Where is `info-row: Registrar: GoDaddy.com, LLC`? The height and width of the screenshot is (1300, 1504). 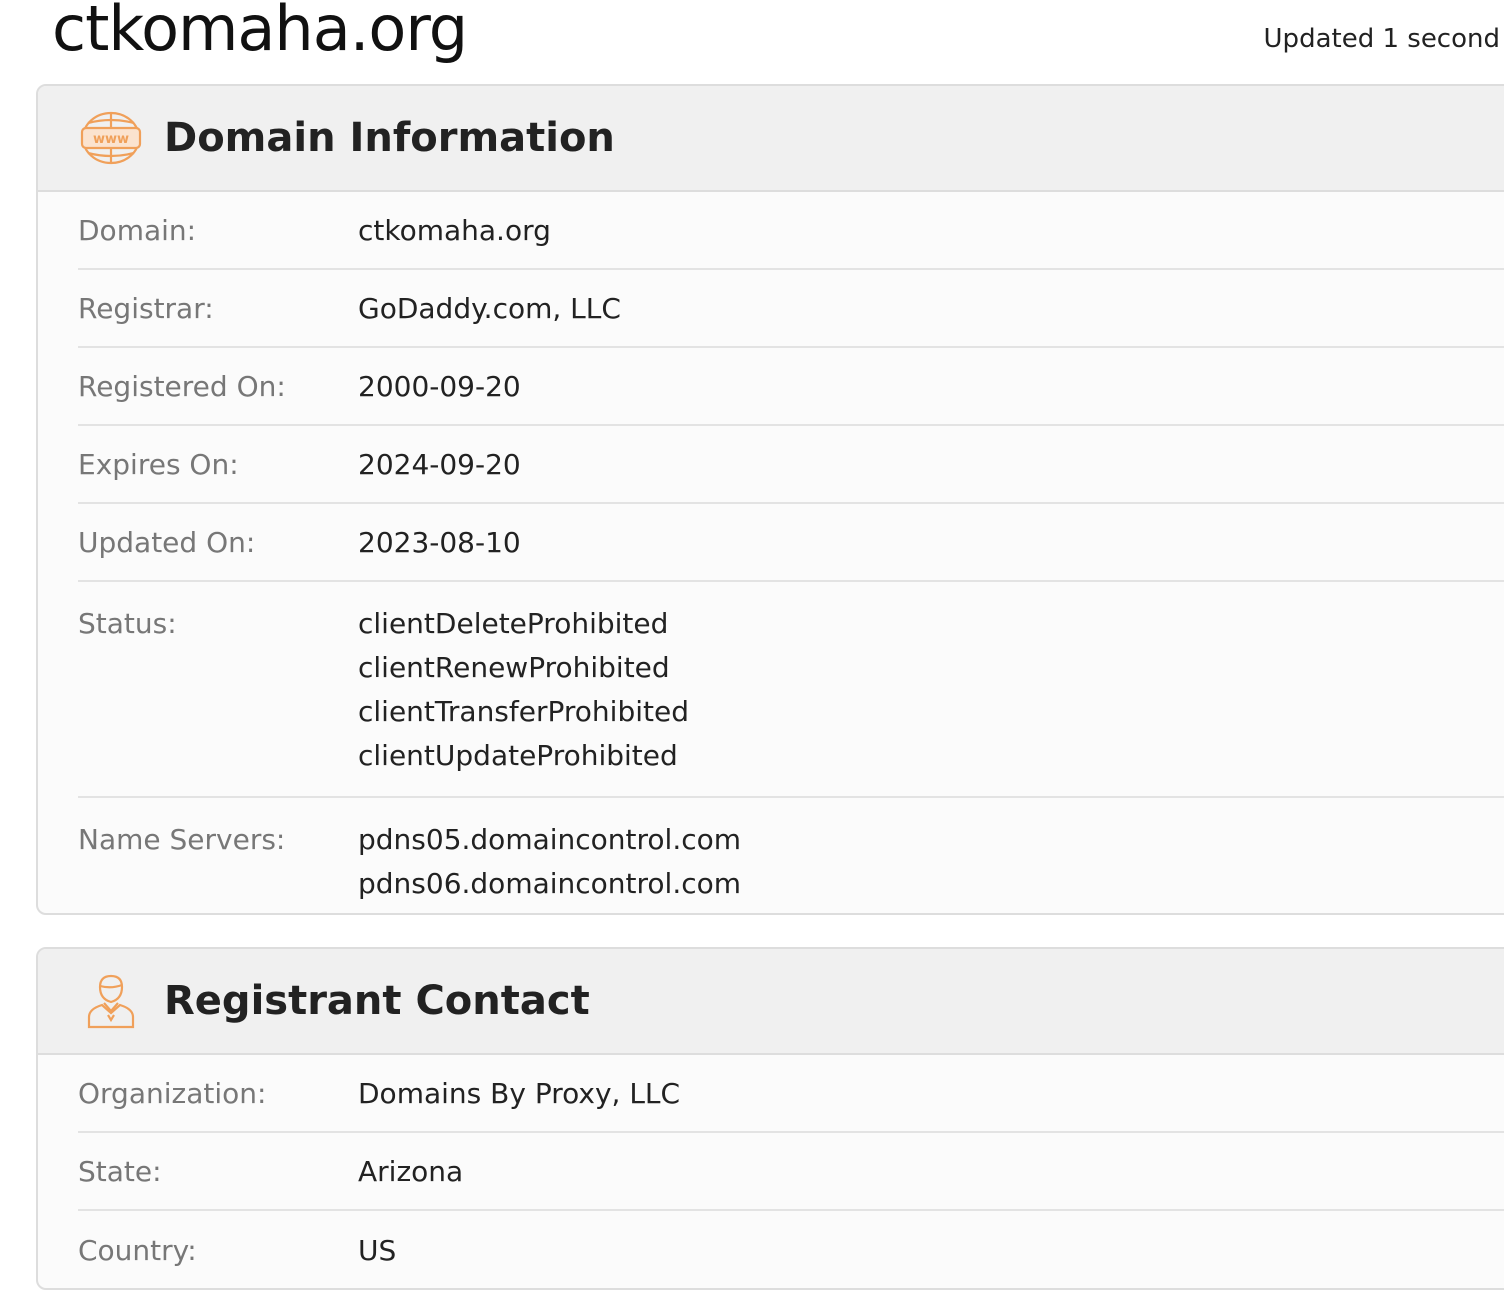
info-row: Registrar: GoDaddy.com, LLC is located at coordinates (791, 309).